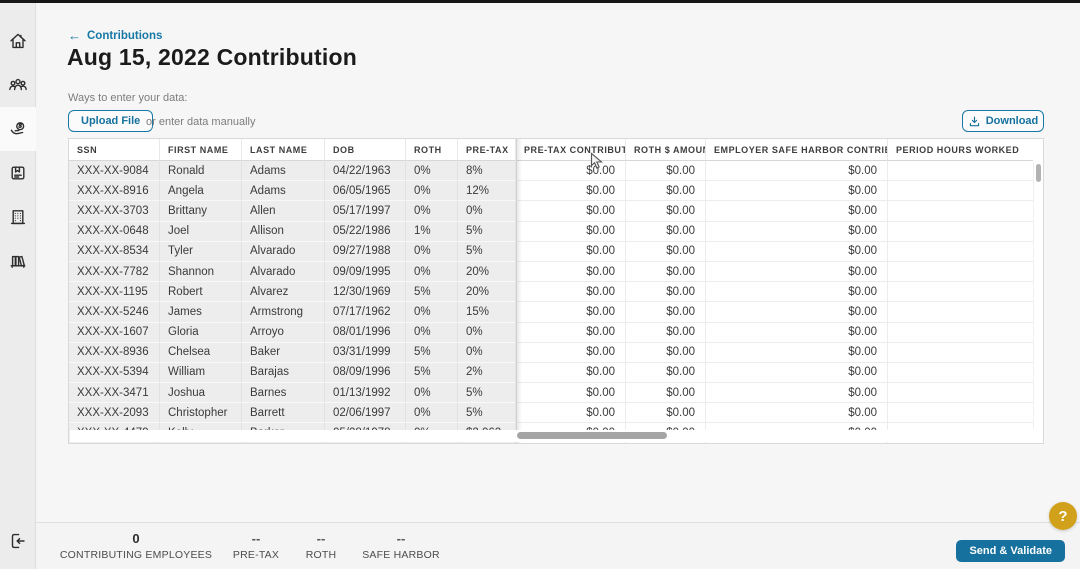 This screenshot has width=1080, height=569. Describe the element at coordinates (201, 211) in the screenshot. I see `cell-first-name: Brittany` at that location.